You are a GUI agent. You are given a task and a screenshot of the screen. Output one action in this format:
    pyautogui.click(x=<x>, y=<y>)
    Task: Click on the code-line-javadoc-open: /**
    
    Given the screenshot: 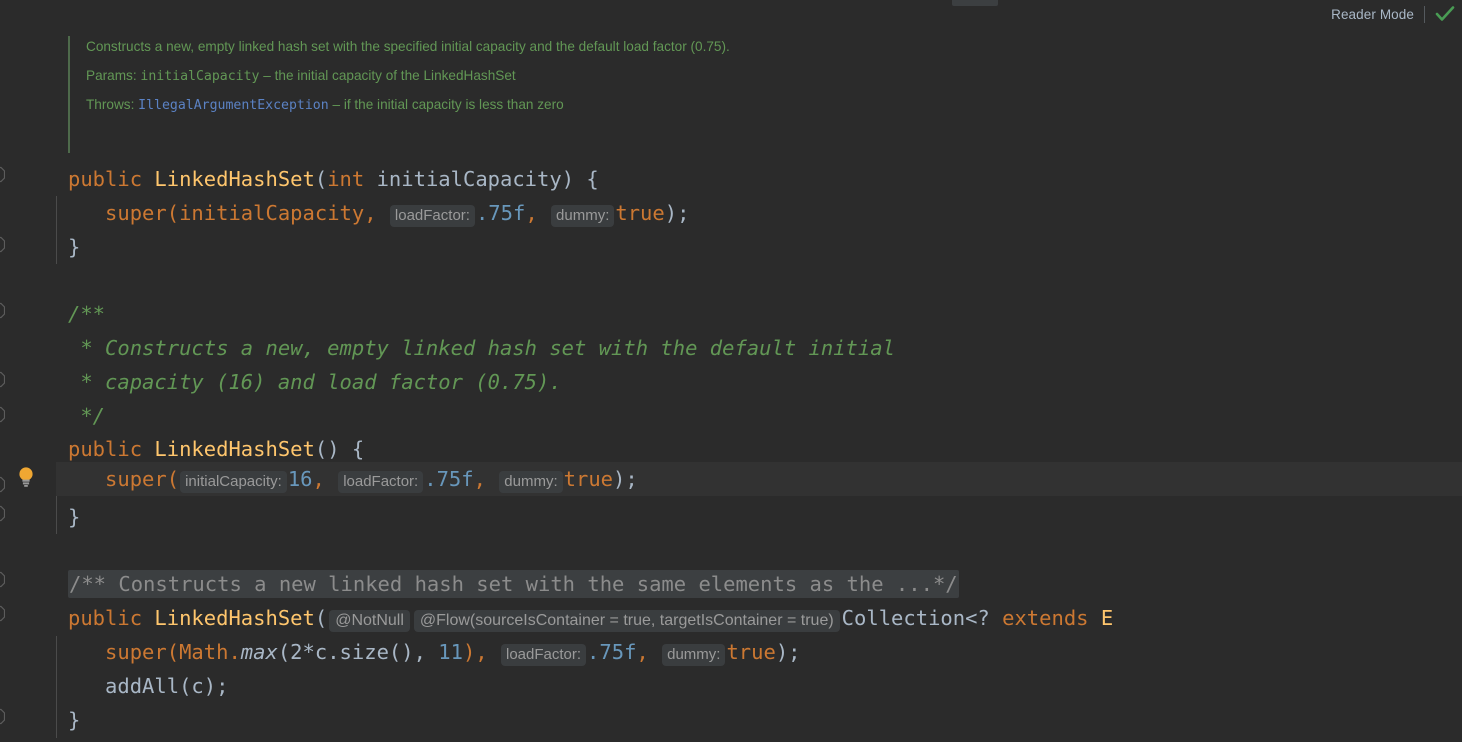 What is the action you would take?
    pyautogui.click(x=731, y=314)
    